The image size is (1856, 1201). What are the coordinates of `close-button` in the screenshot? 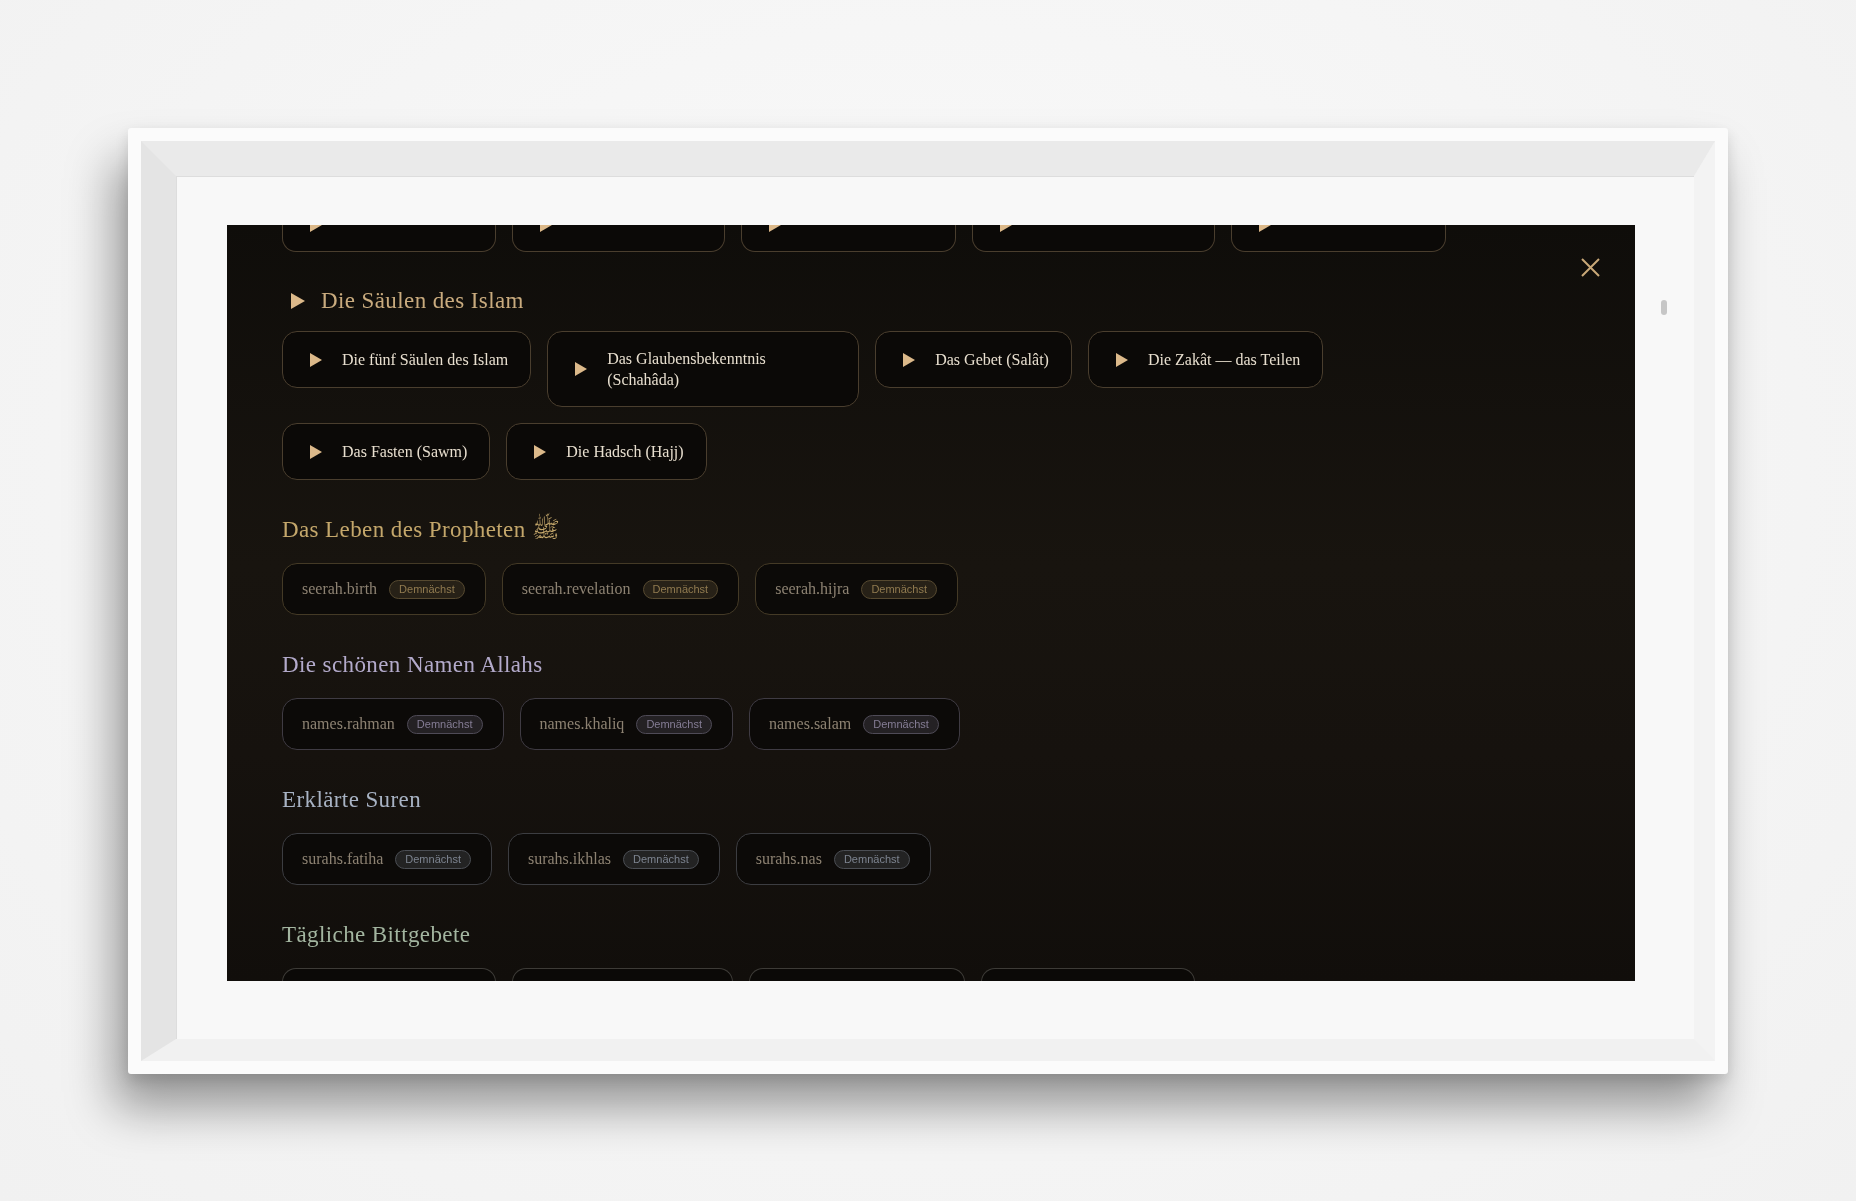 It's located at (1590, 267).